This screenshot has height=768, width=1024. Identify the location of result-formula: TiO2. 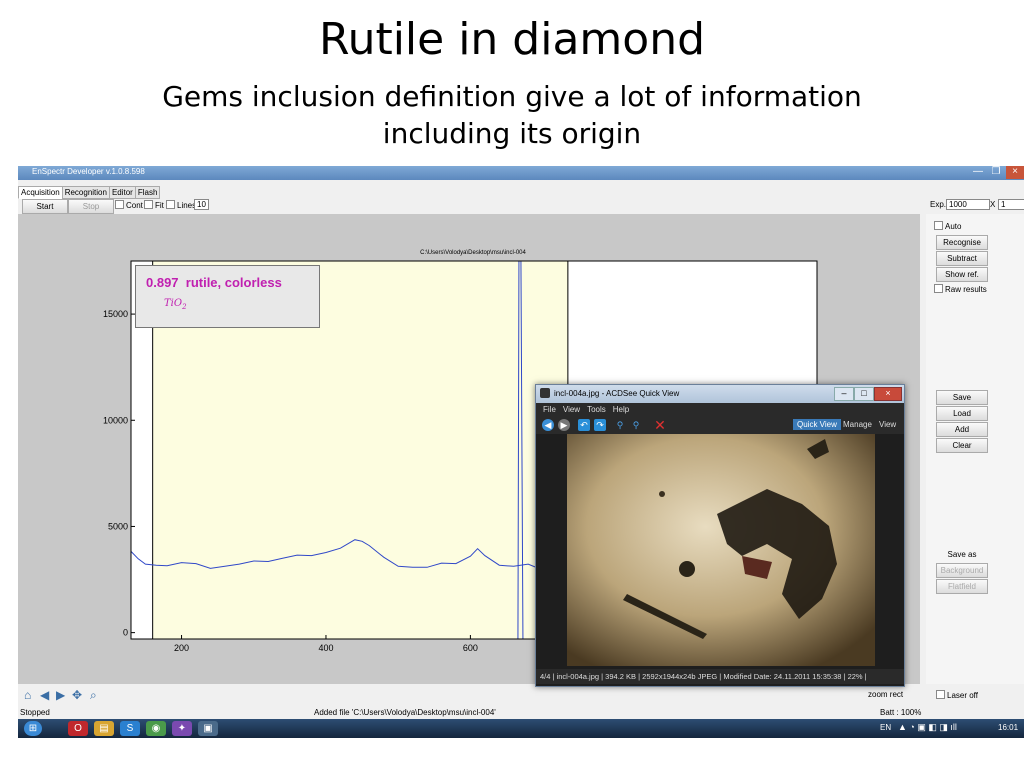
(175, 304).